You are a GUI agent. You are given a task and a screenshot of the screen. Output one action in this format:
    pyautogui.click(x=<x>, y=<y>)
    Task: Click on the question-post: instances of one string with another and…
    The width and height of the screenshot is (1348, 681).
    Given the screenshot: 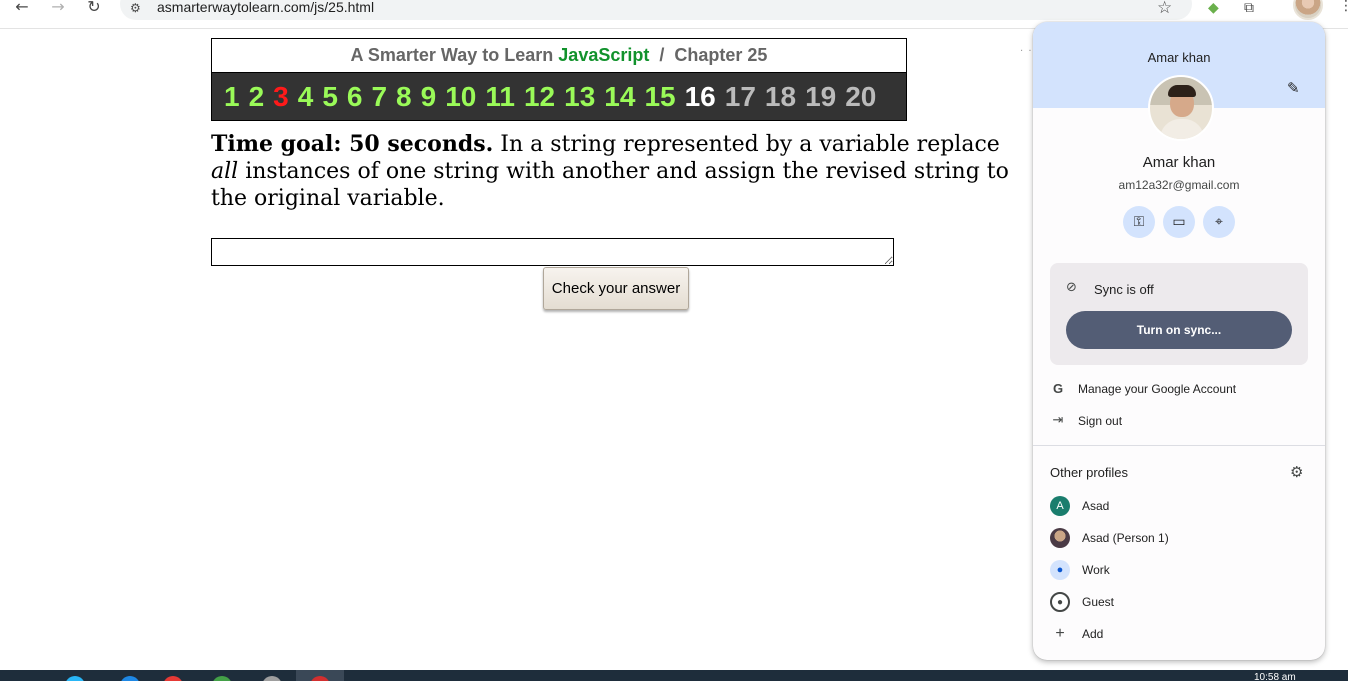 What is the action you would take?
    pyautogui.click(x=610, y=185)
    